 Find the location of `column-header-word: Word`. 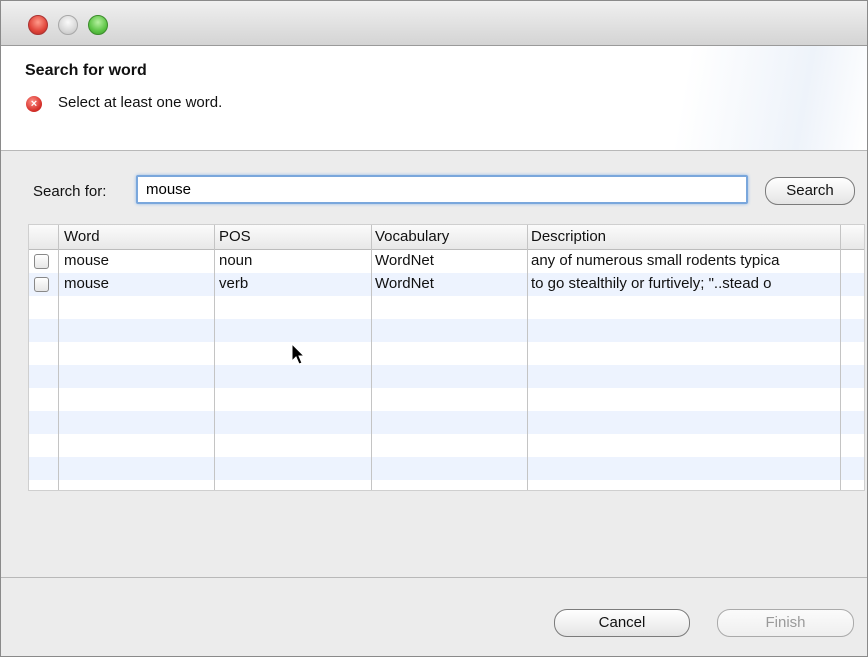

column-header-word: Word is located at coordinates (82, 236).